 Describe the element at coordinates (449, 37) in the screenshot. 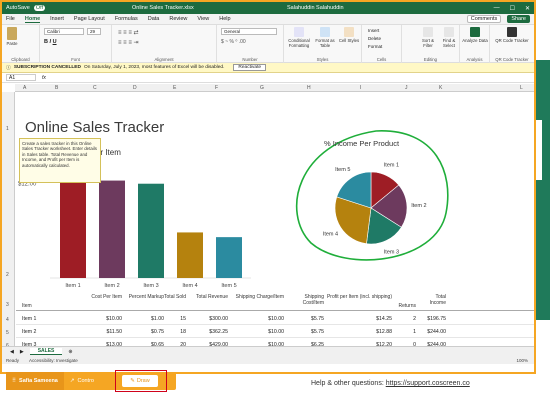

I see `find-select-button: Find & Select` at that location.